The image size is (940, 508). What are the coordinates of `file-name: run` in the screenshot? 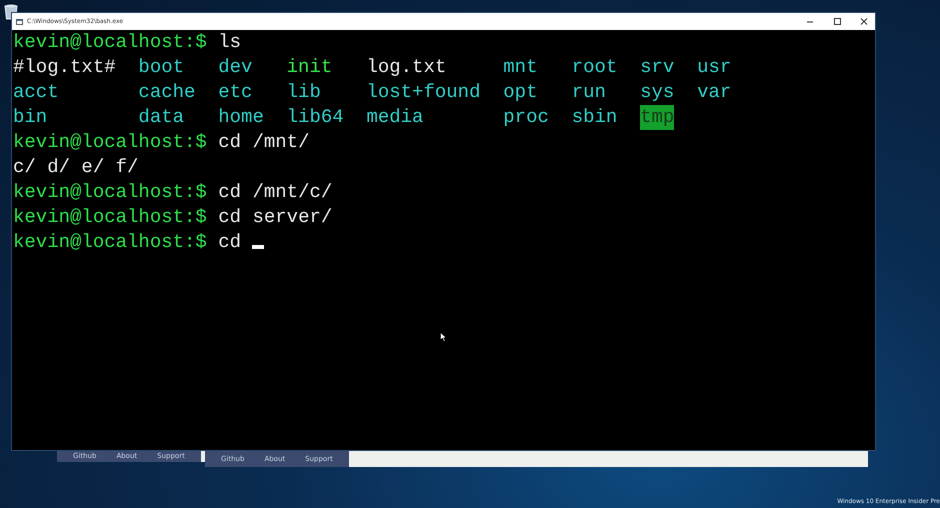 It's located at (589, 92).